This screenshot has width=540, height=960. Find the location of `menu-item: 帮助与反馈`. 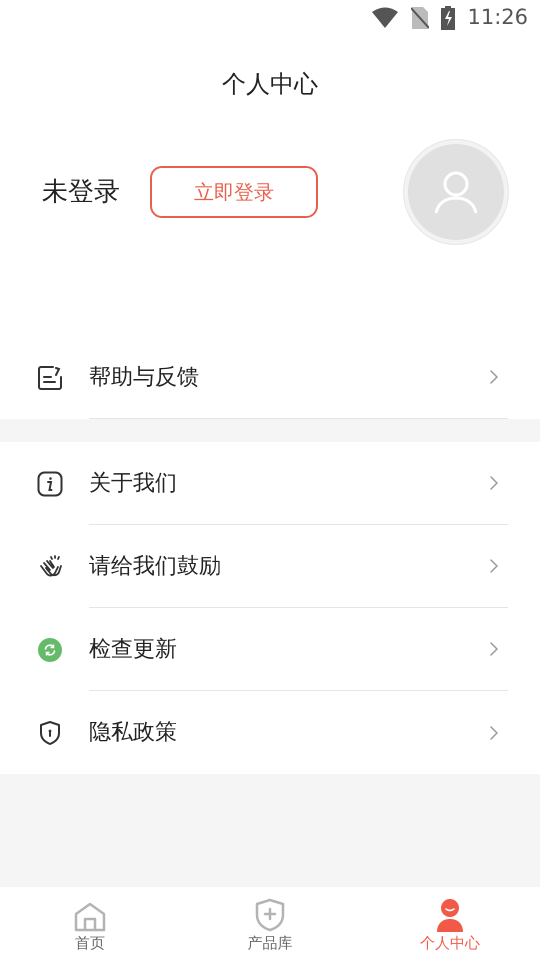

menu-item: 帮助与反馈 is located at coordinates (270, 377).